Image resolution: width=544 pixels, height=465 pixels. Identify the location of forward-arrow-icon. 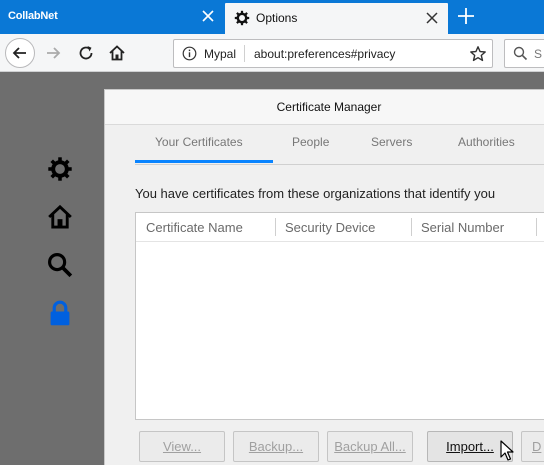
(54, 53).